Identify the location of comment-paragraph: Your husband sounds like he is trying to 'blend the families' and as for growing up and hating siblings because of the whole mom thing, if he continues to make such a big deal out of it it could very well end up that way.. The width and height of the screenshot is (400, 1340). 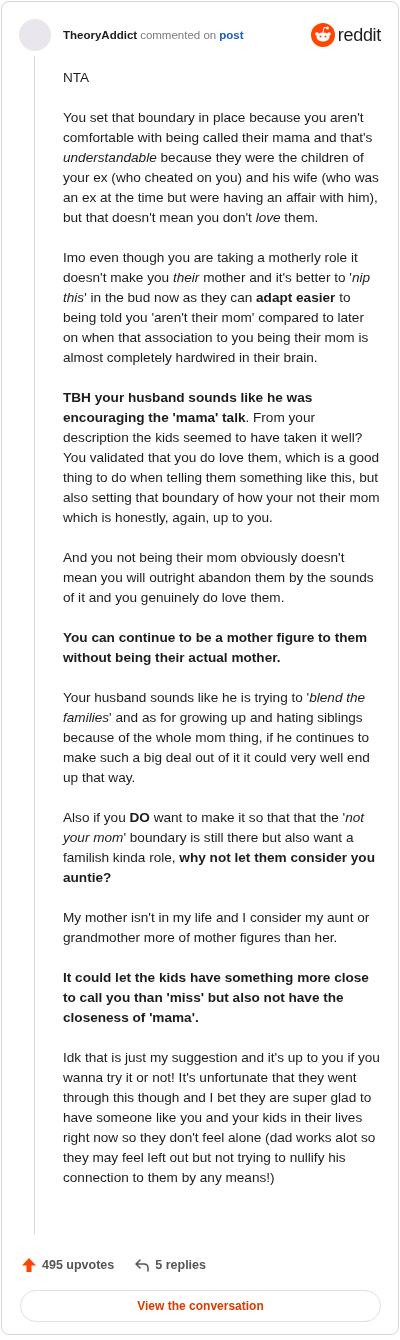
(217, 738).